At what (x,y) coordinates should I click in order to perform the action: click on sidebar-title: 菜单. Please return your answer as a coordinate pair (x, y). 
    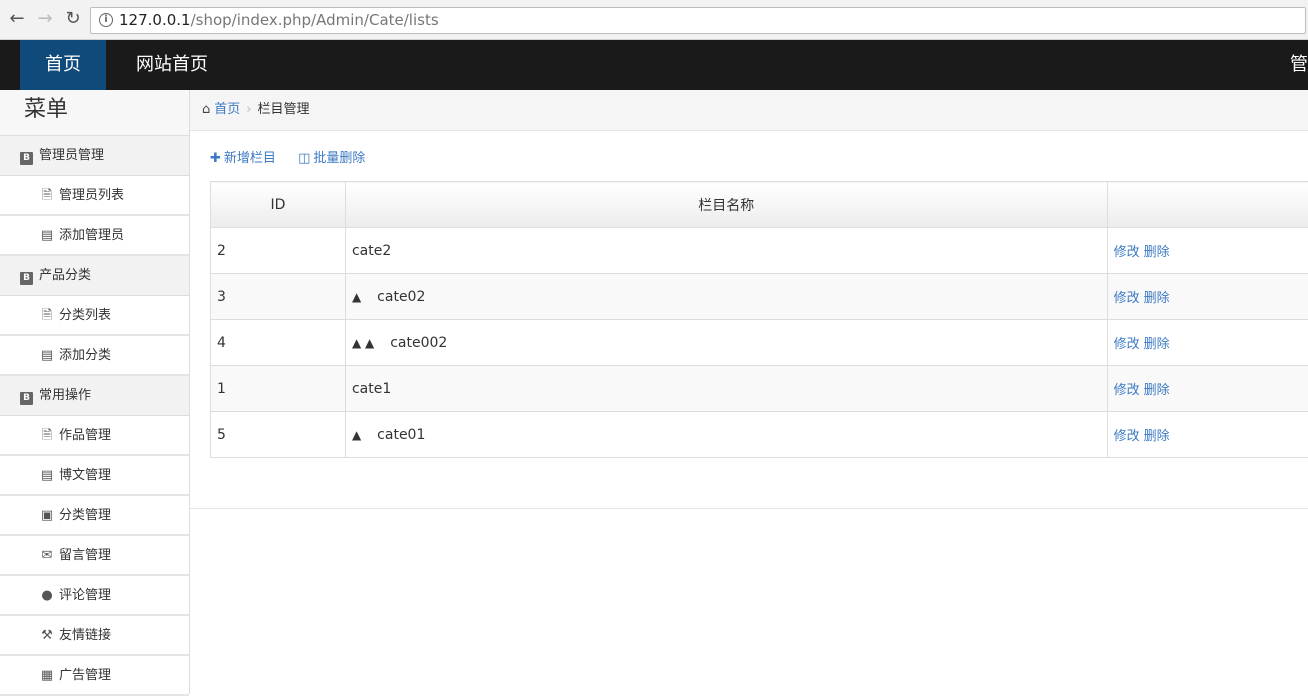
    Looking at the image, I should click on (94, 113).